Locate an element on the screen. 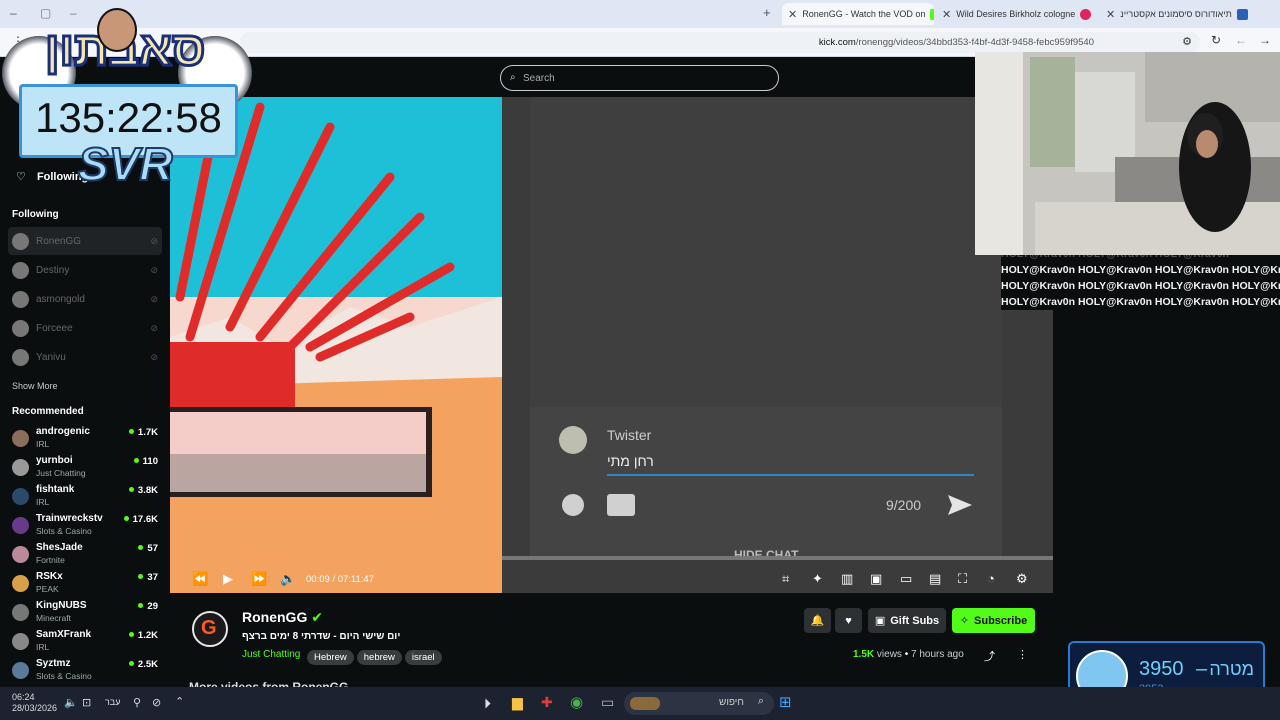  minimize-icon: – is located at coordinates (13, 13).